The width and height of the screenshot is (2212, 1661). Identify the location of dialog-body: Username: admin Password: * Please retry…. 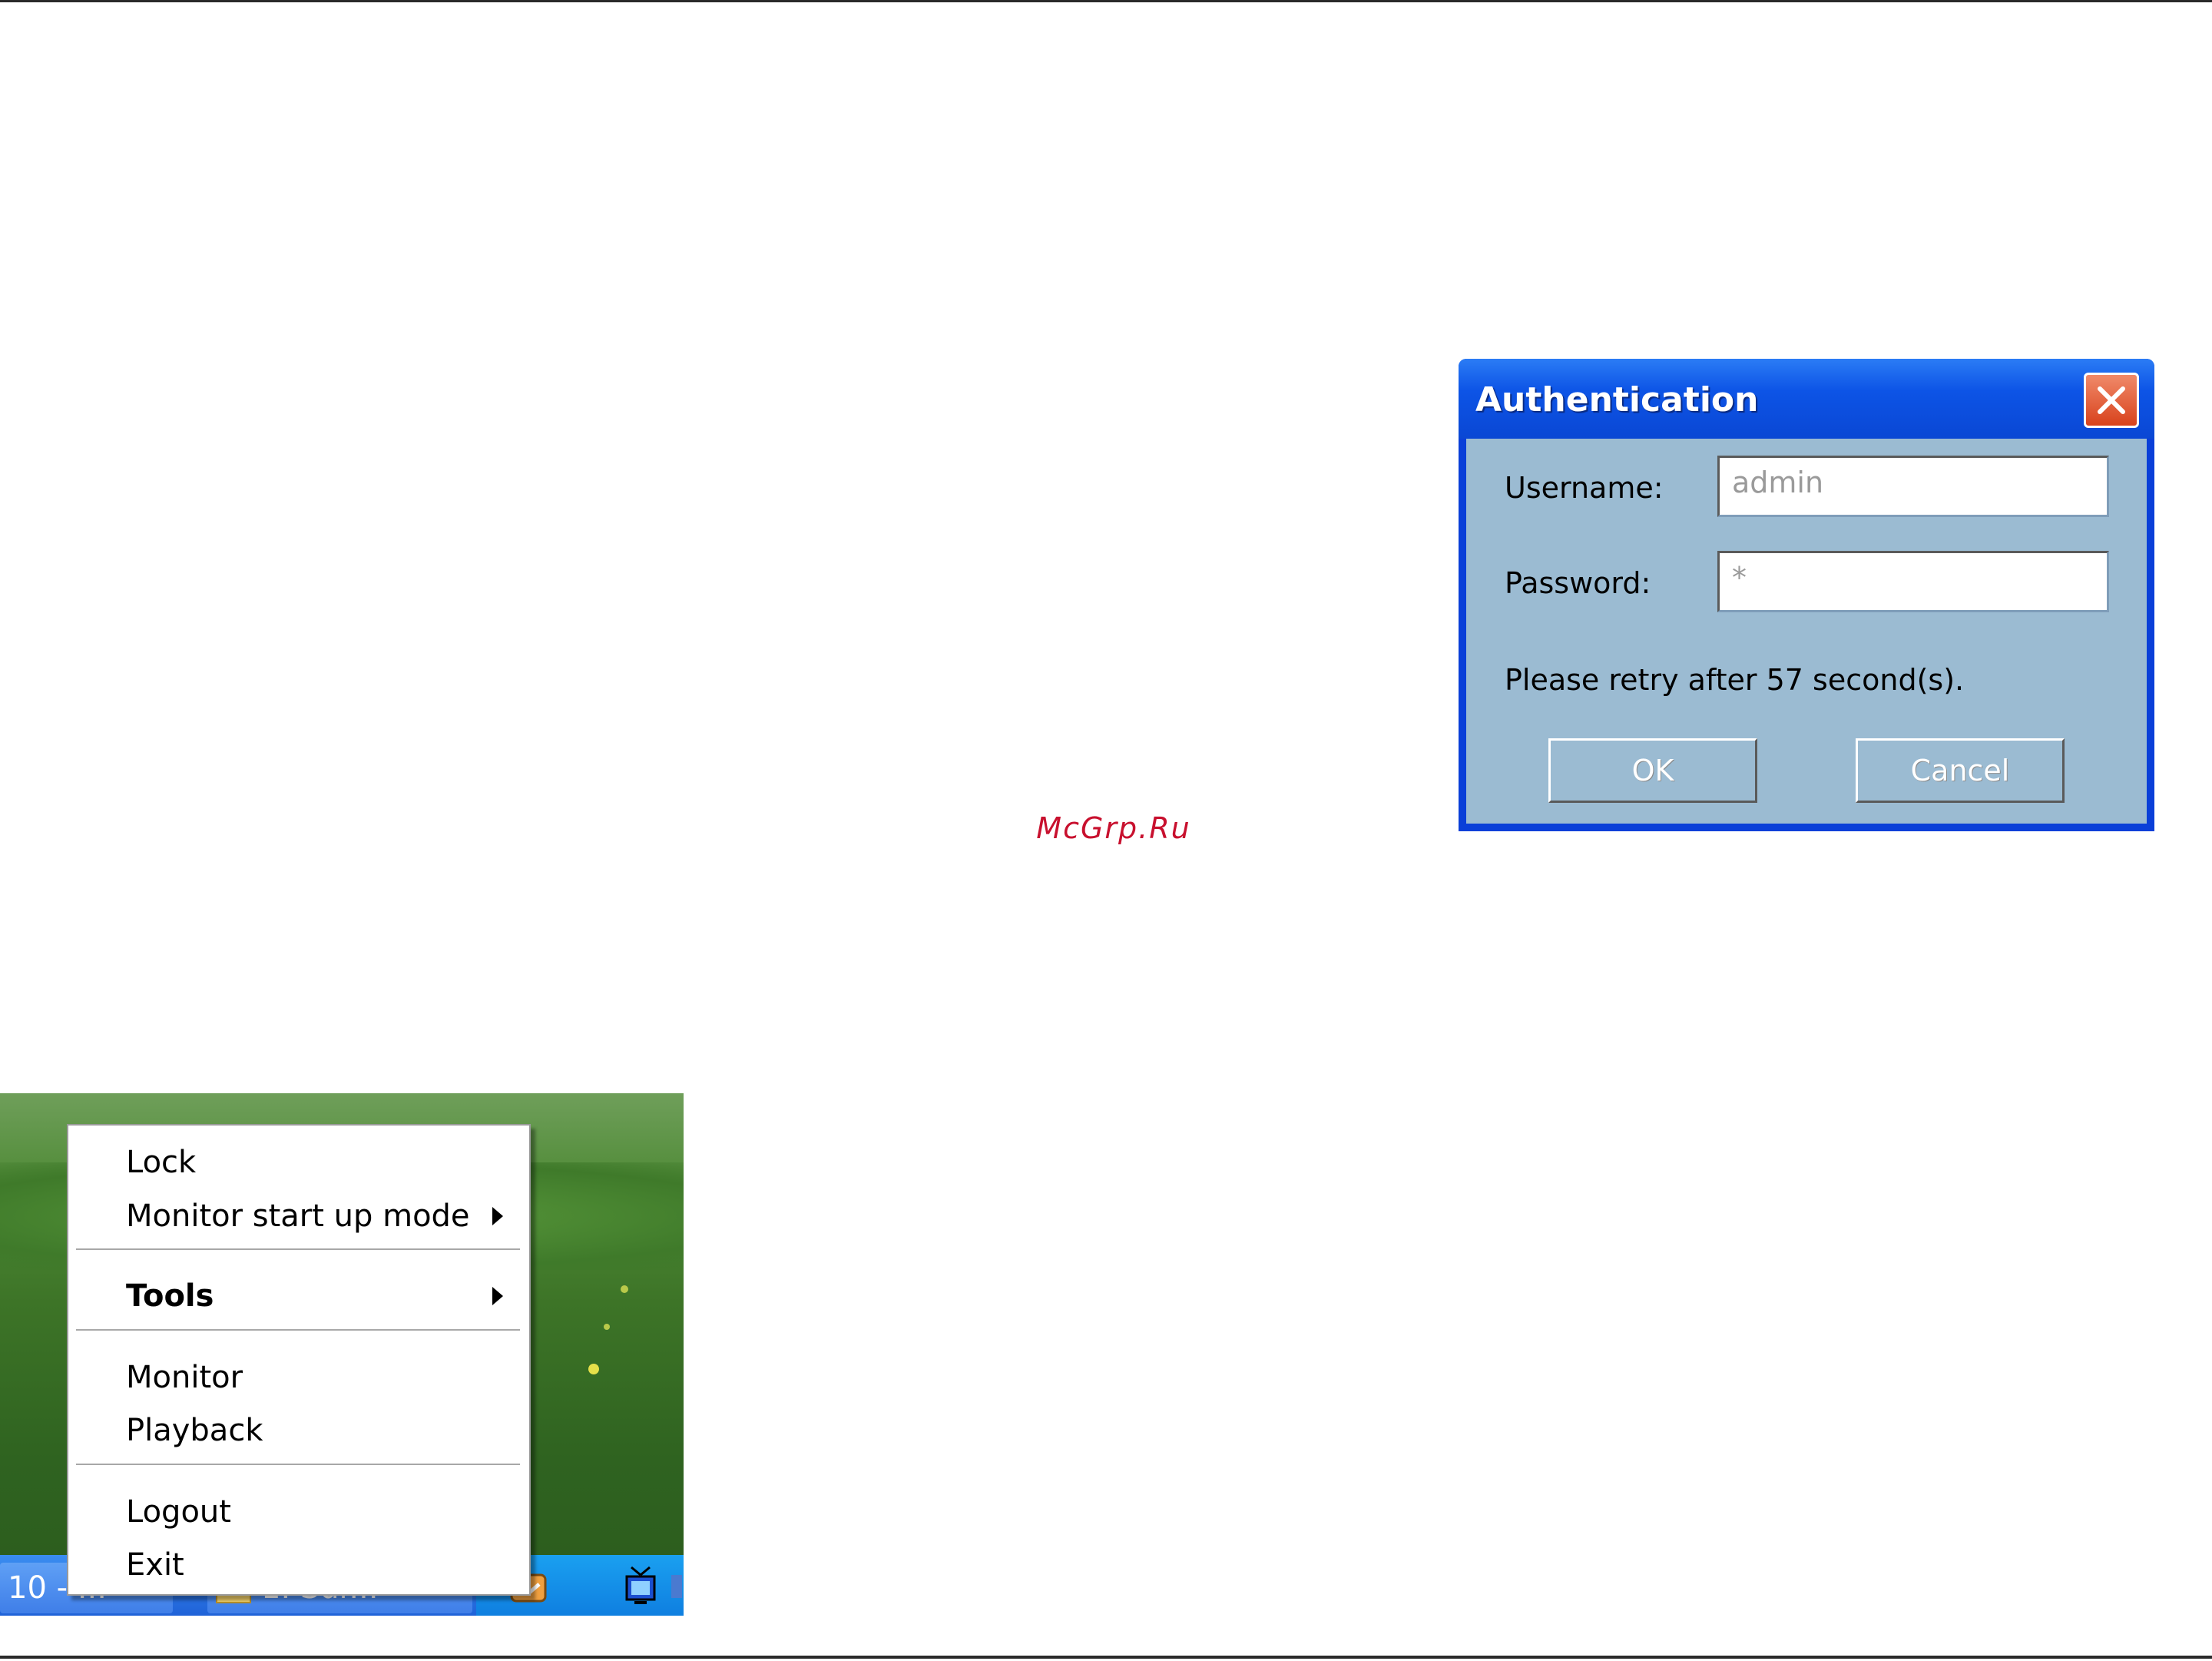
(1806, 631).